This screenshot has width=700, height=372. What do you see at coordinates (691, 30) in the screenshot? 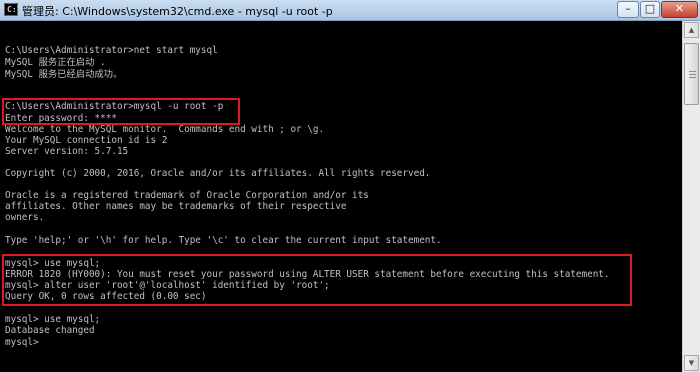
I see `scroll-up-icon: ▲` at bounding box center [691, 30].